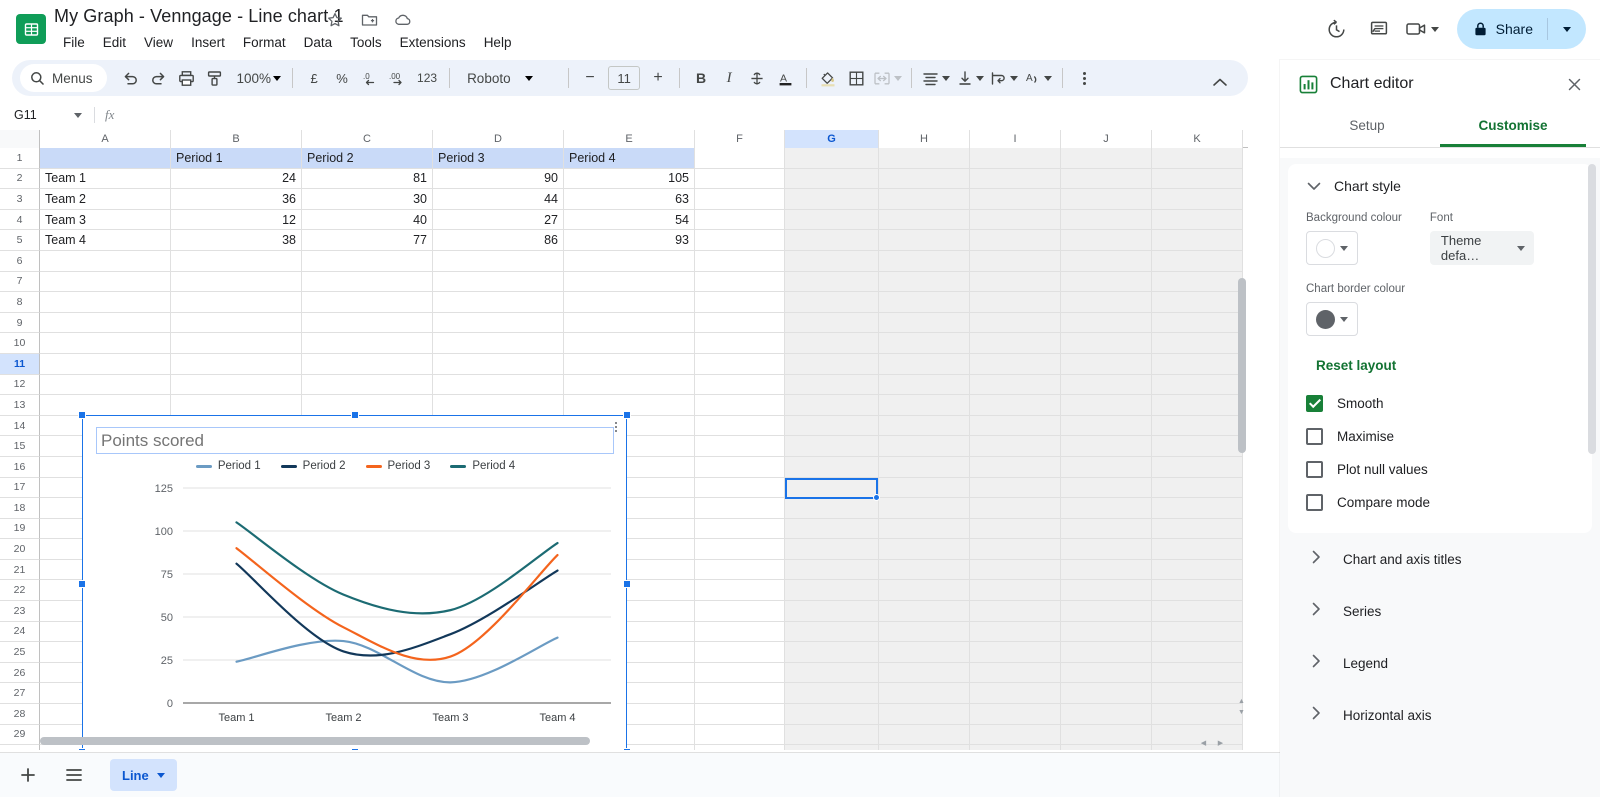 Image resolution: width=1600 pixels, height=797 pixels. I want to click on grid-cell: Team 2, so click(105, 199).